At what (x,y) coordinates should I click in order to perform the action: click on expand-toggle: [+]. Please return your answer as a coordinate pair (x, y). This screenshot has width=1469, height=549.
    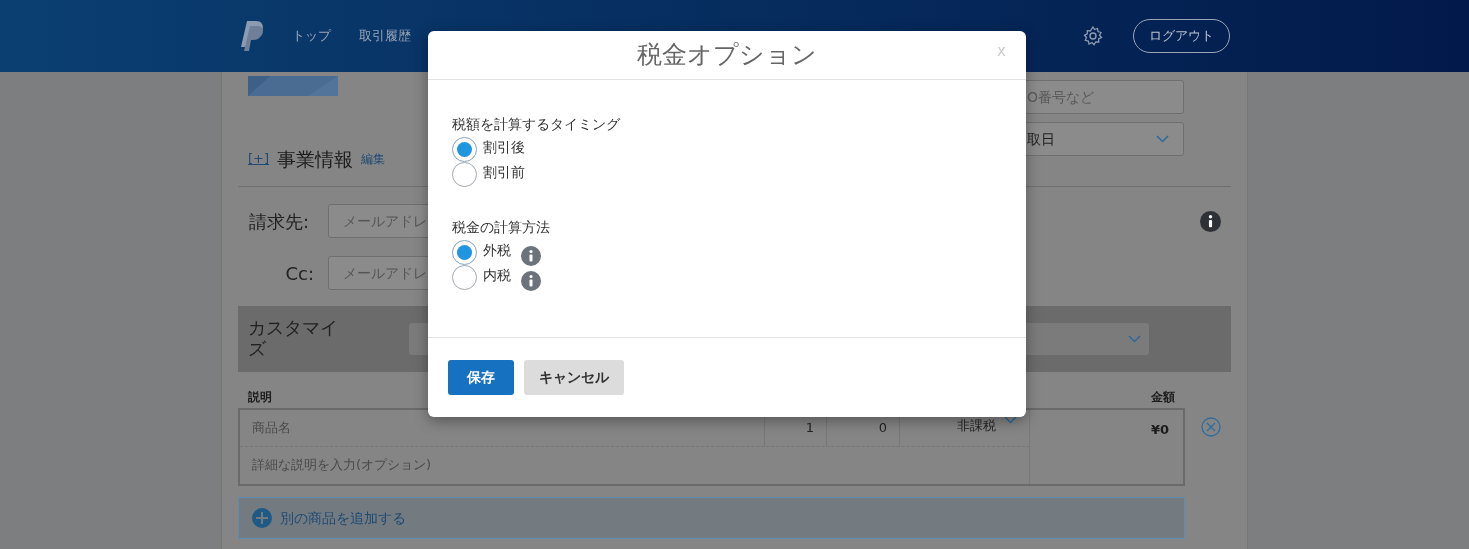
    Looking at the image, I should click on (259, 159).